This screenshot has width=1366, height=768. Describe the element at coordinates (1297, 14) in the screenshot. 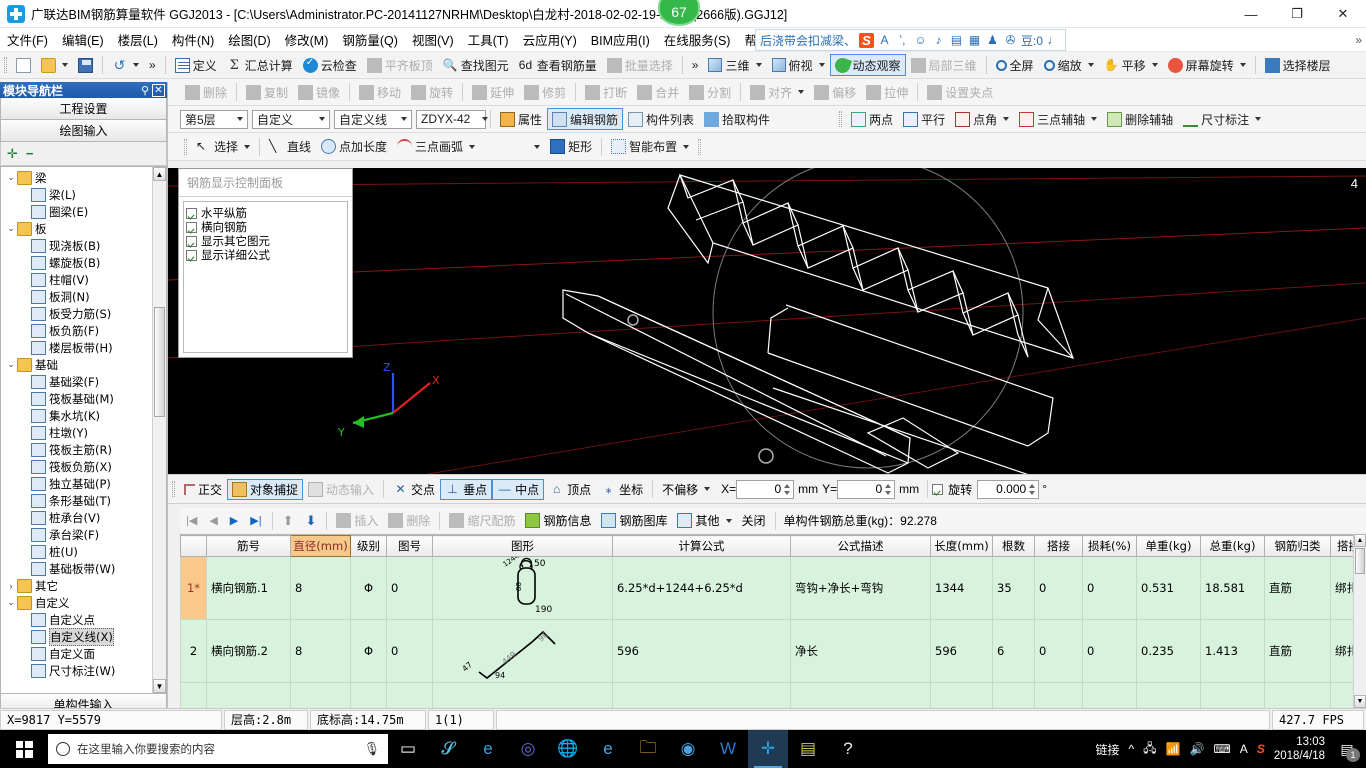

I see `maximize-button: ❐` at that location.